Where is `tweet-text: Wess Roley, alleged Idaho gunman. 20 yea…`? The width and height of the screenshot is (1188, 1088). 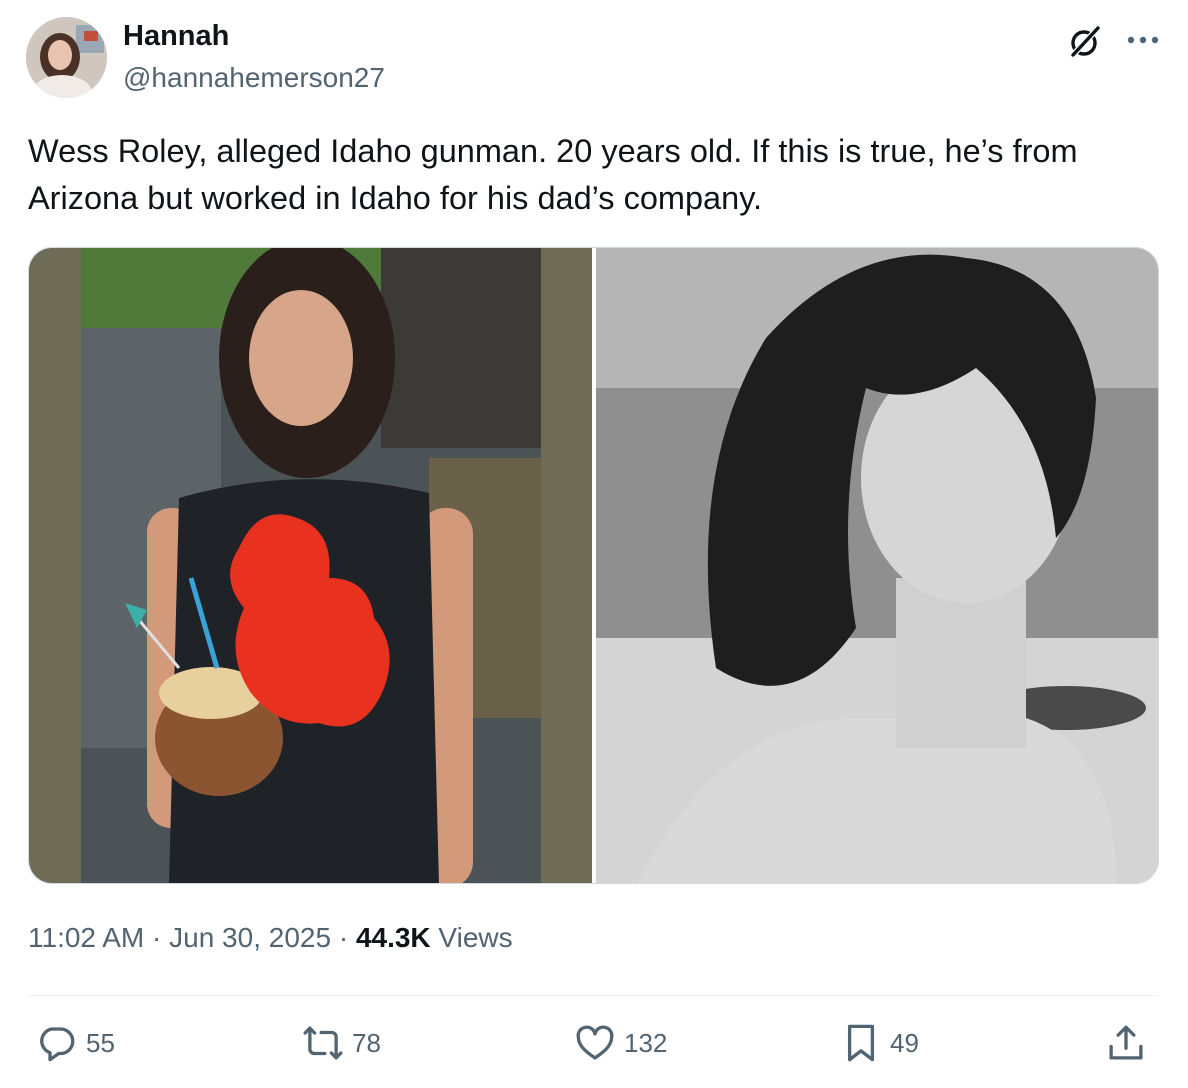
tweet-text: Wess Roley, alleged Idaho gunman. 20 yea… is located at coordinates (553, 174).